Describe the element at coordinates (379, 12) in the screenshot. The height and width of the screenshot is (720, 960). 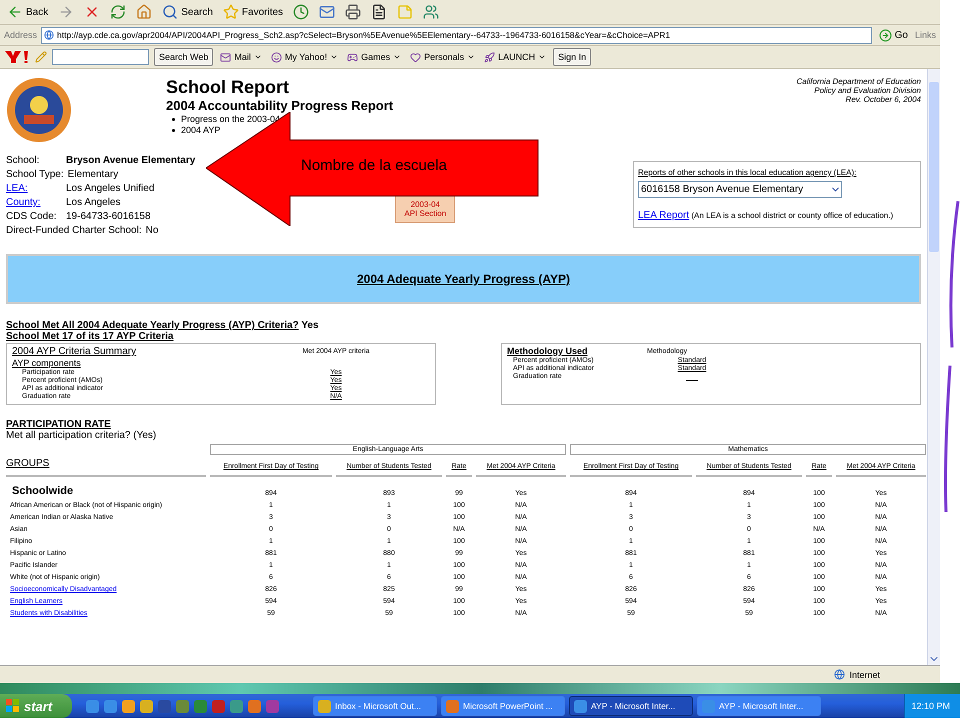
I see `document-icon` at that location.